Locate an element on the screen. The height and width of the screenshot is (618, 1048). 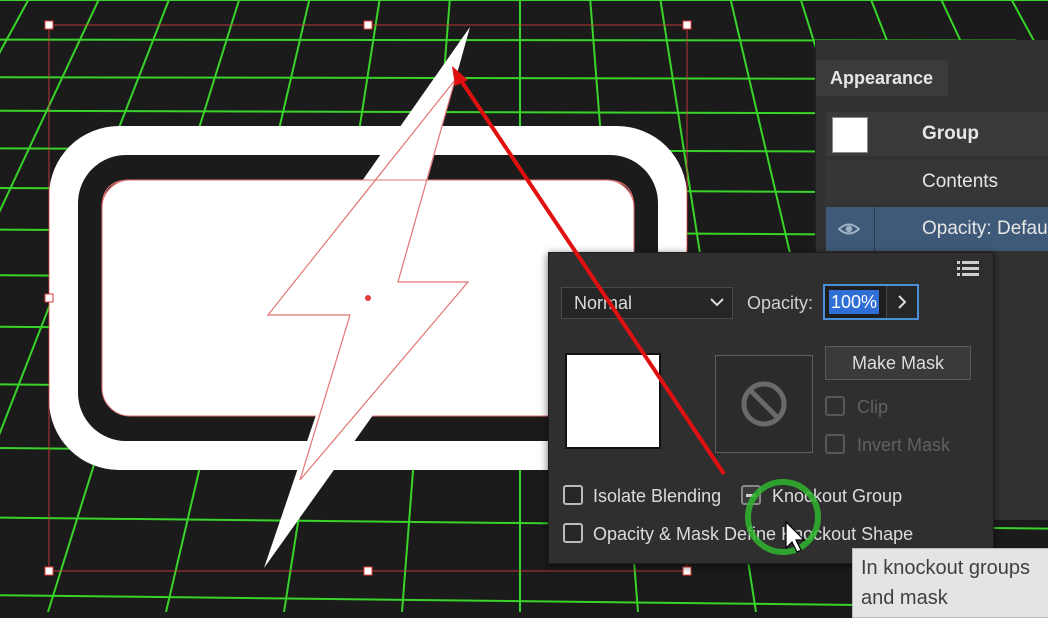
blend-mode-select: Normal is located at coordinates (647, 303).